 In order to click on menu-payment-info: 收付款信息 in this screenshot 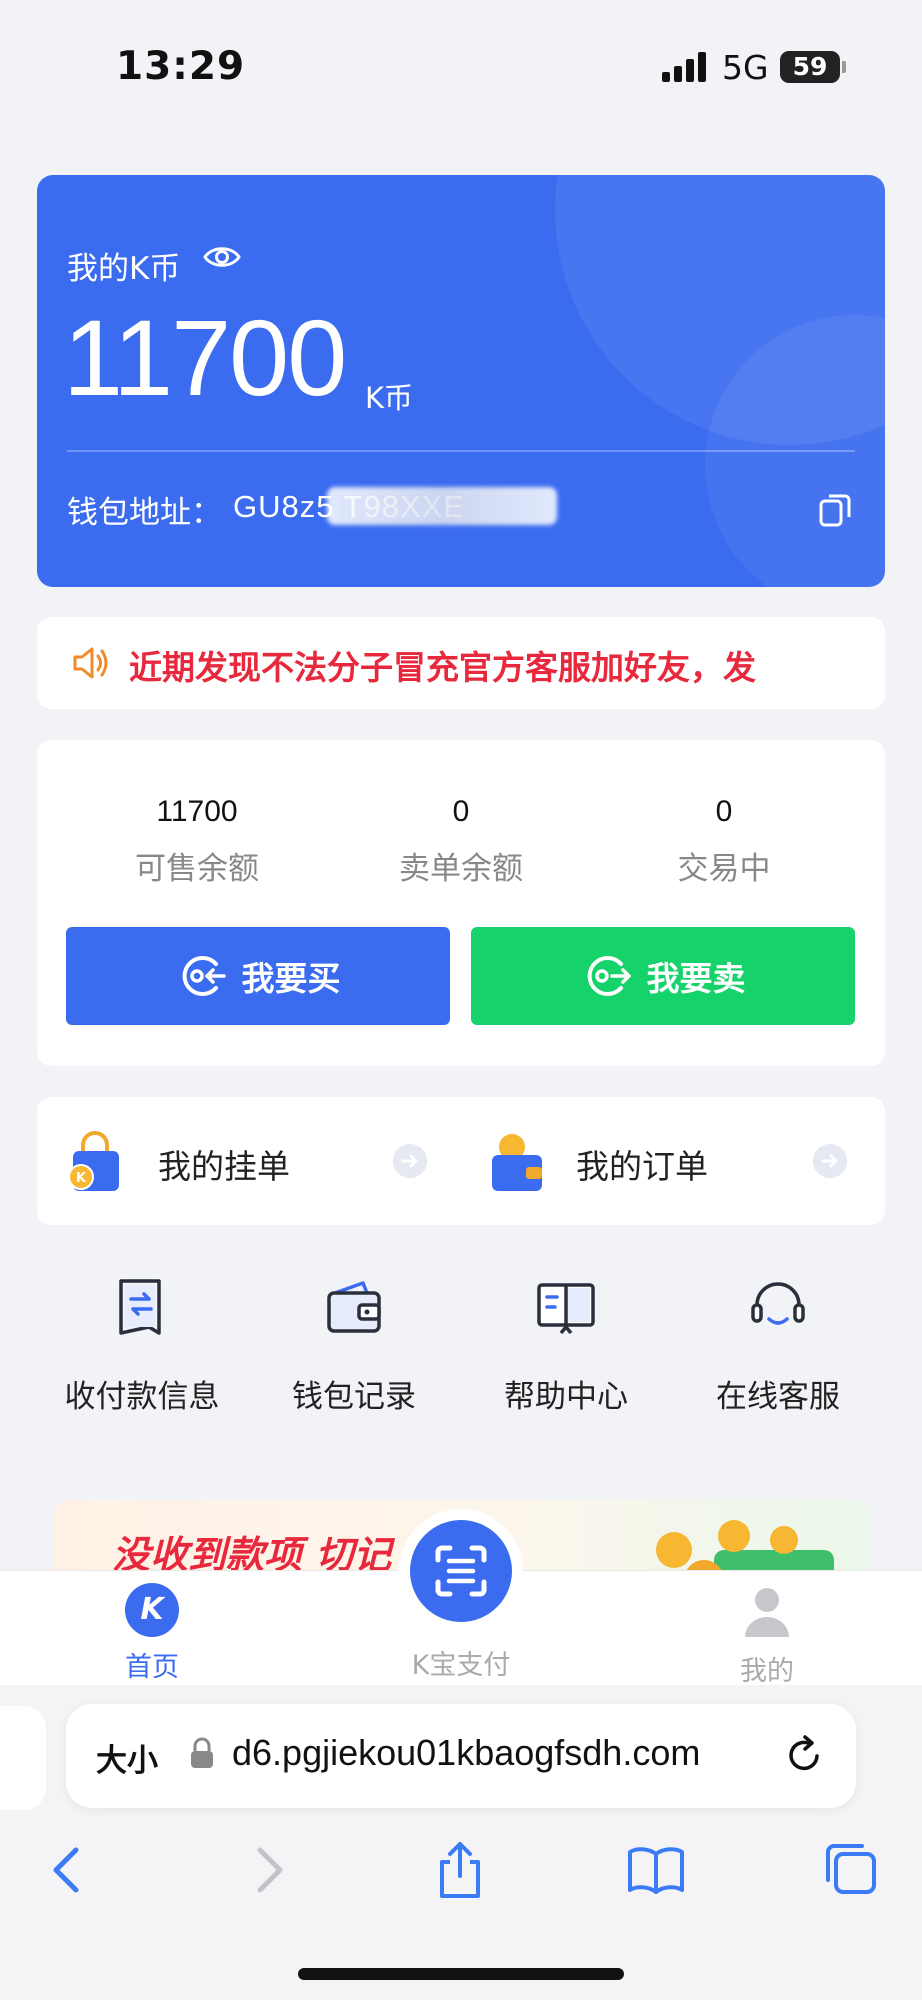, I will do `click(142, 1345)`.